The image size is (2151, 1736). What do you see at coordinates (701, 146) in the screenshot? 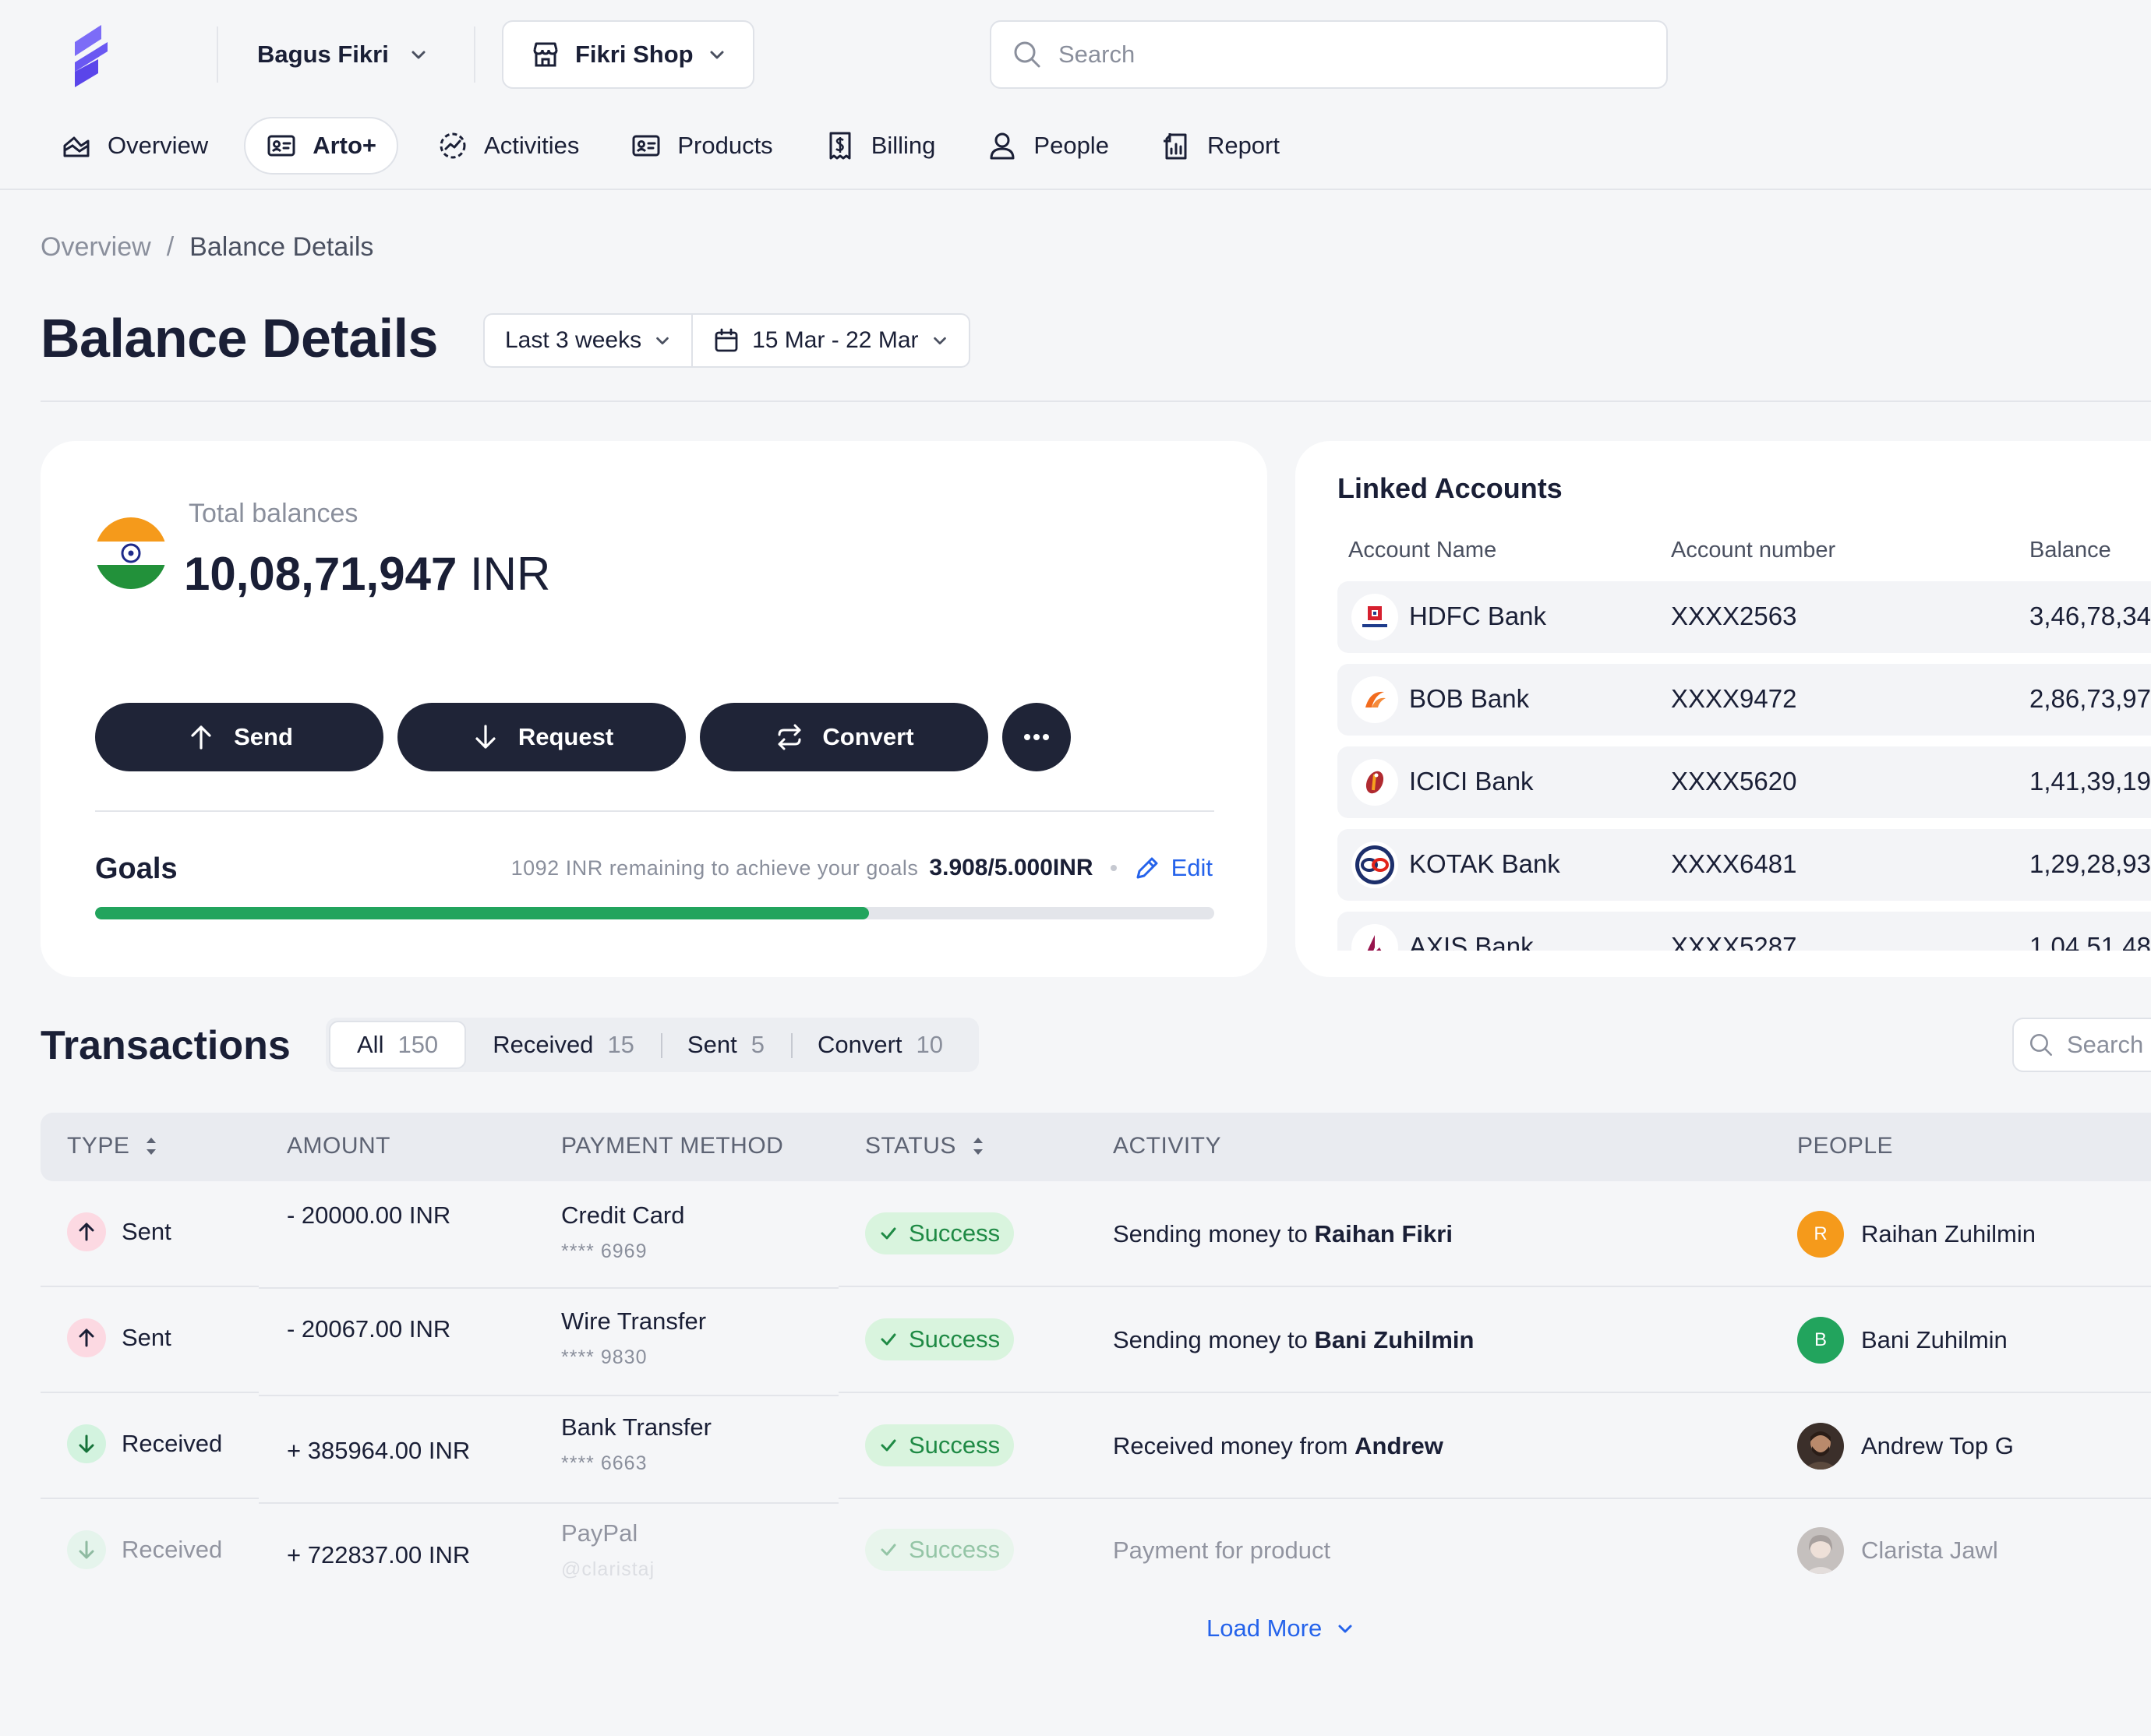
I see `nav-item-products: Products` at bounding box center [701, 146].